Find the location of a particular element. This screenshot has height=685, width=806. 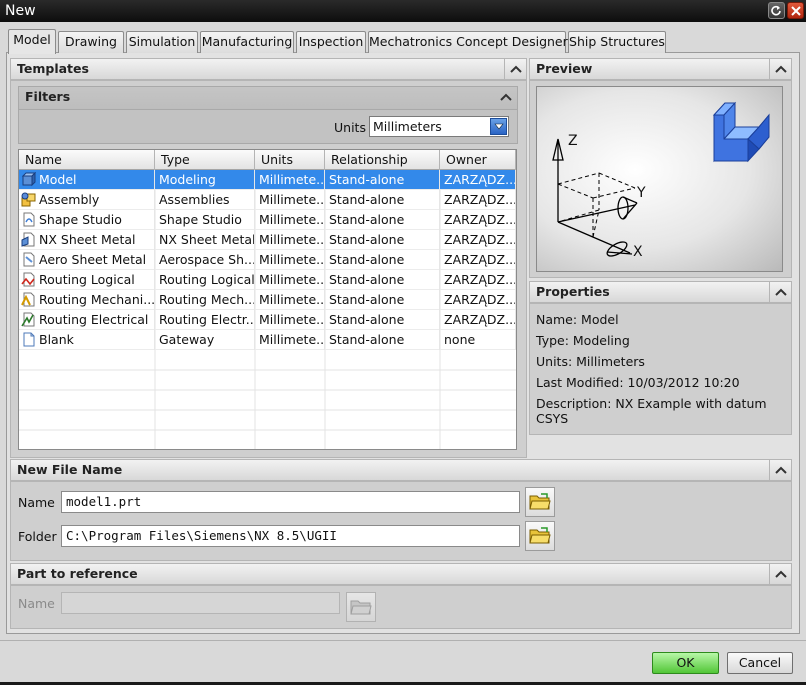

browse-reference-button is located at coordinates (361, 607).